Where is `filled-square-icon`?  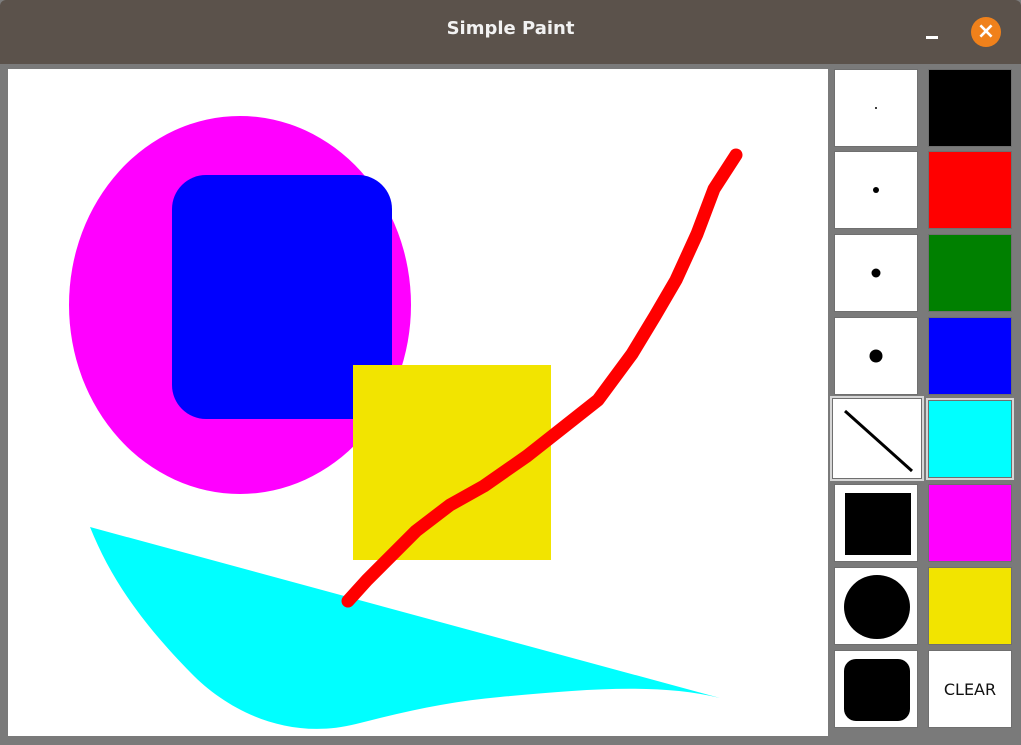 filled-square-icon is located at coordinates (878, 524).